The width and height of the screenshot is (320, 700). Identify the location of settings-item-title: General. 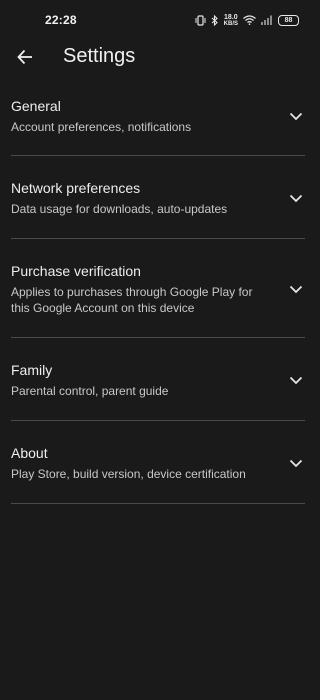
(36, 106).